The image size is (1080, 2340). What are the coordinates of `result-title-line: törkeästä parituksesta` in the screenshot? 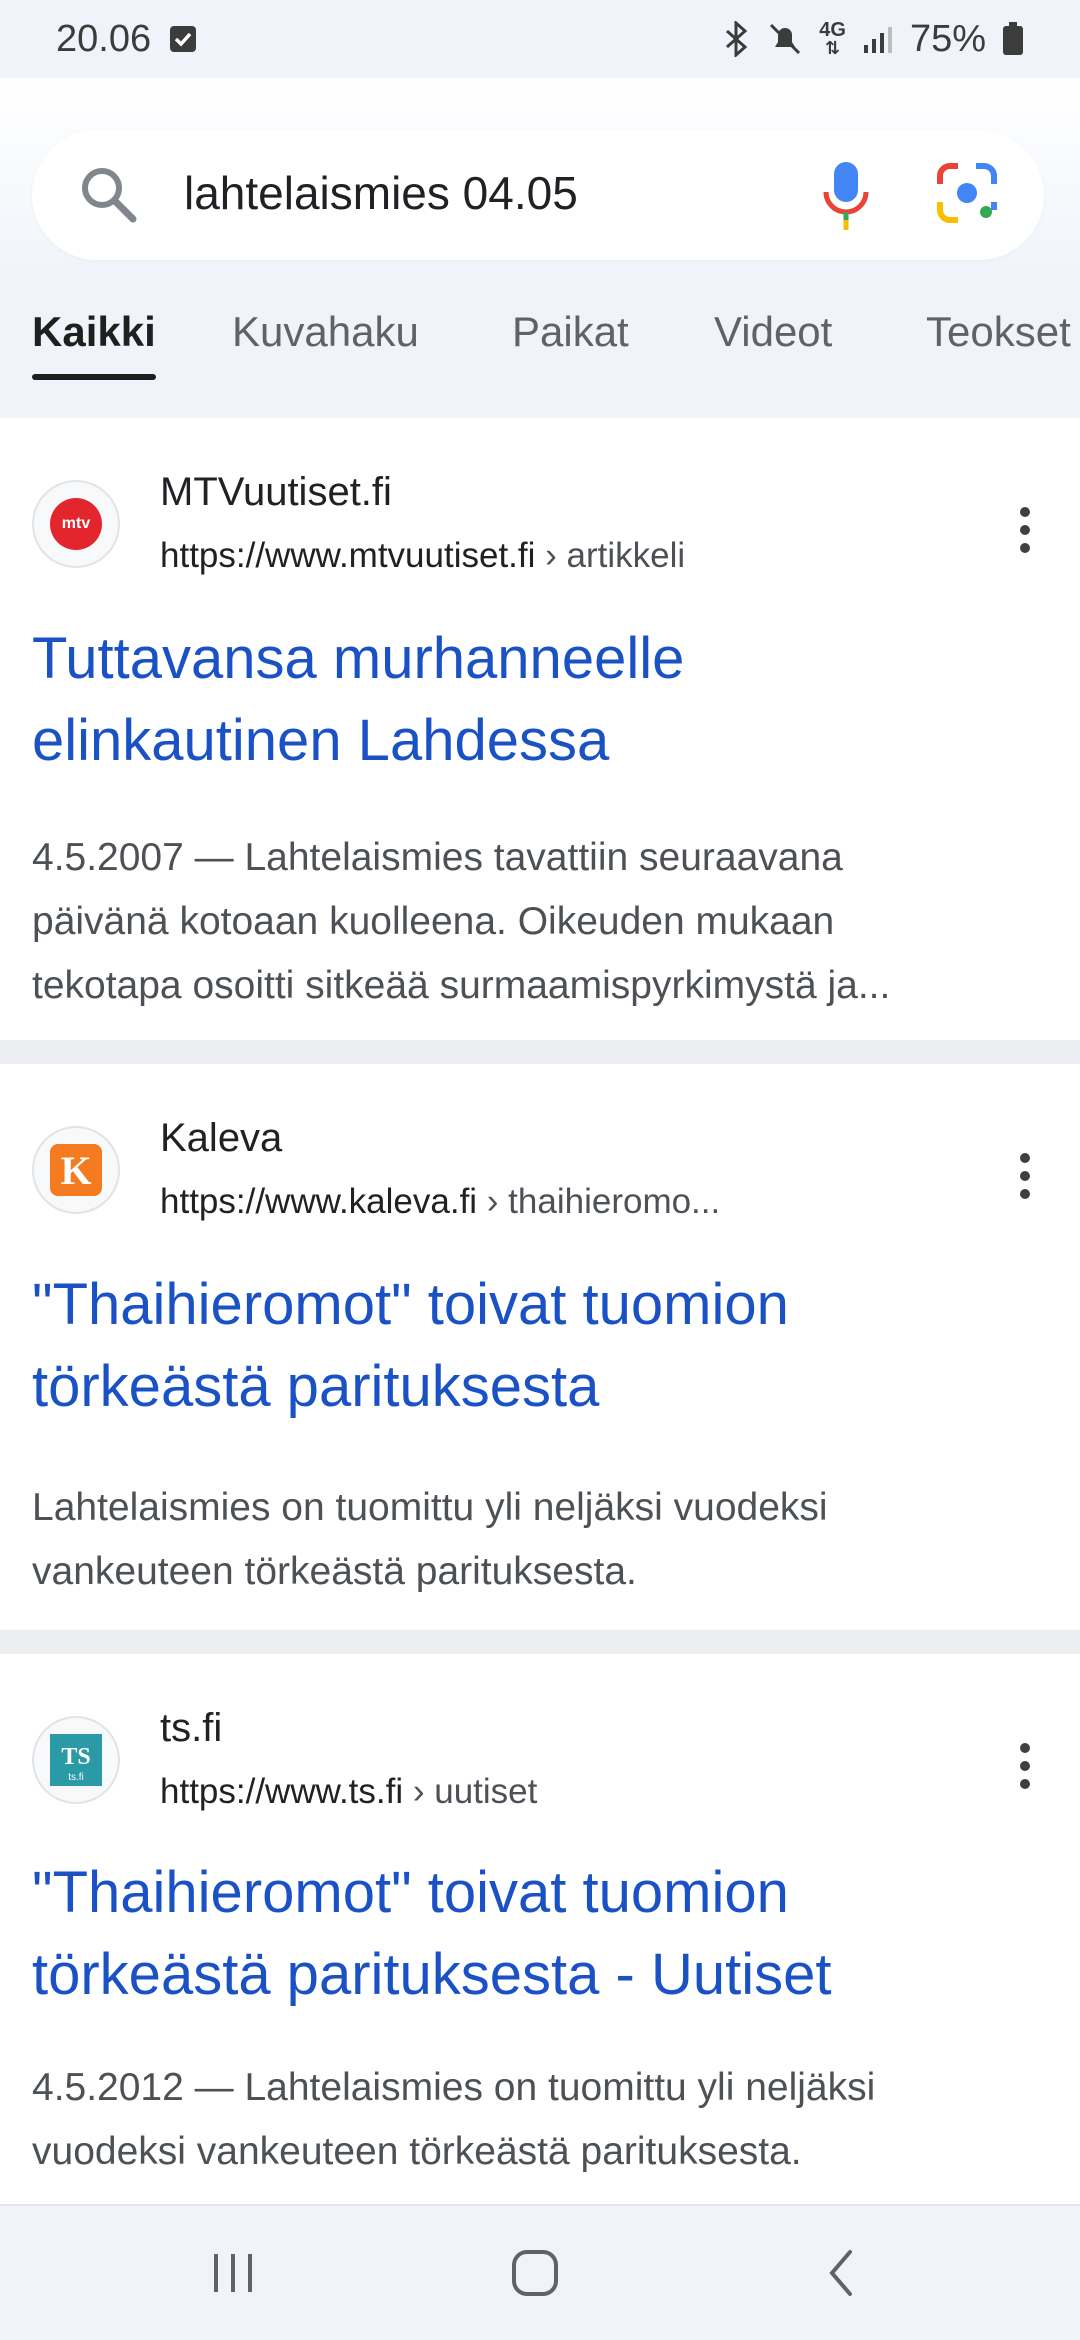 It's located at (316, 1386).